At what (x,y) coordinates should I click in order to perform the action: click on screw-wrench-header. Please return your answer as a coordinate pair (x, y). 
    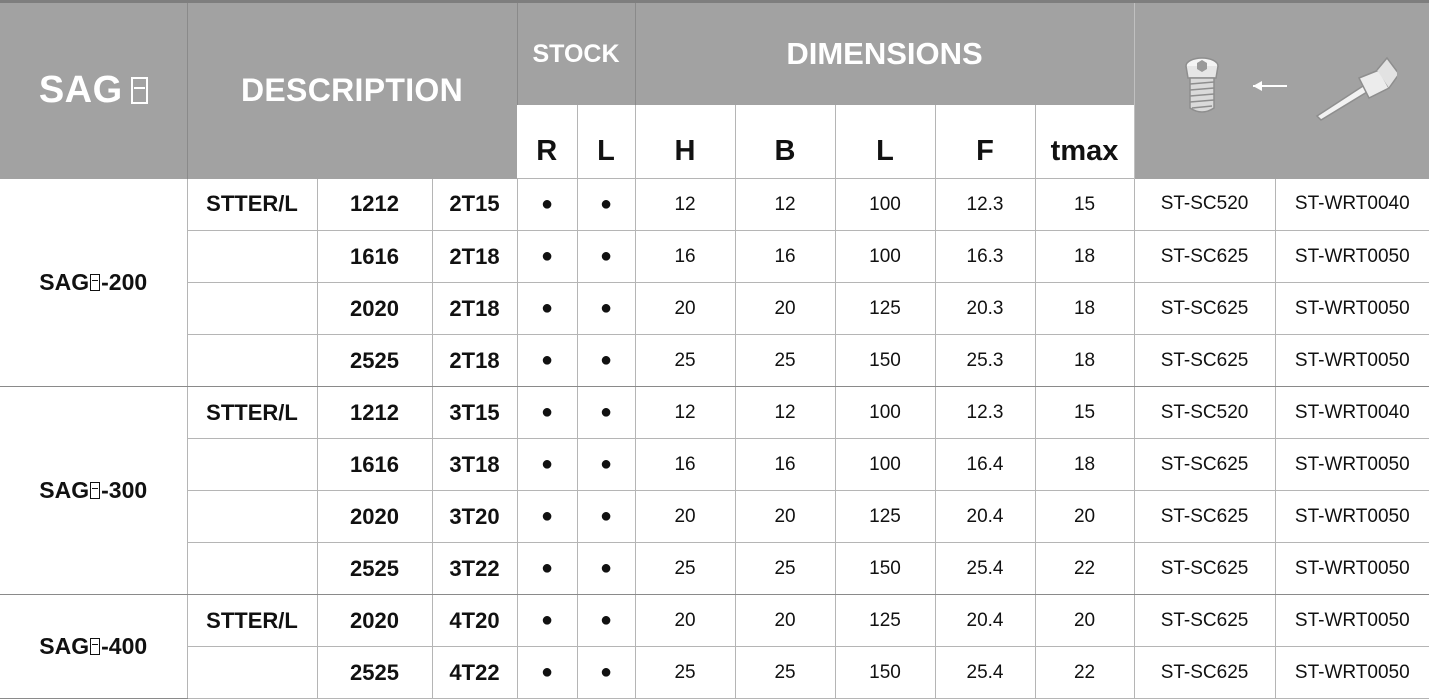
    Looking at the image, I should click on (1281, 91).